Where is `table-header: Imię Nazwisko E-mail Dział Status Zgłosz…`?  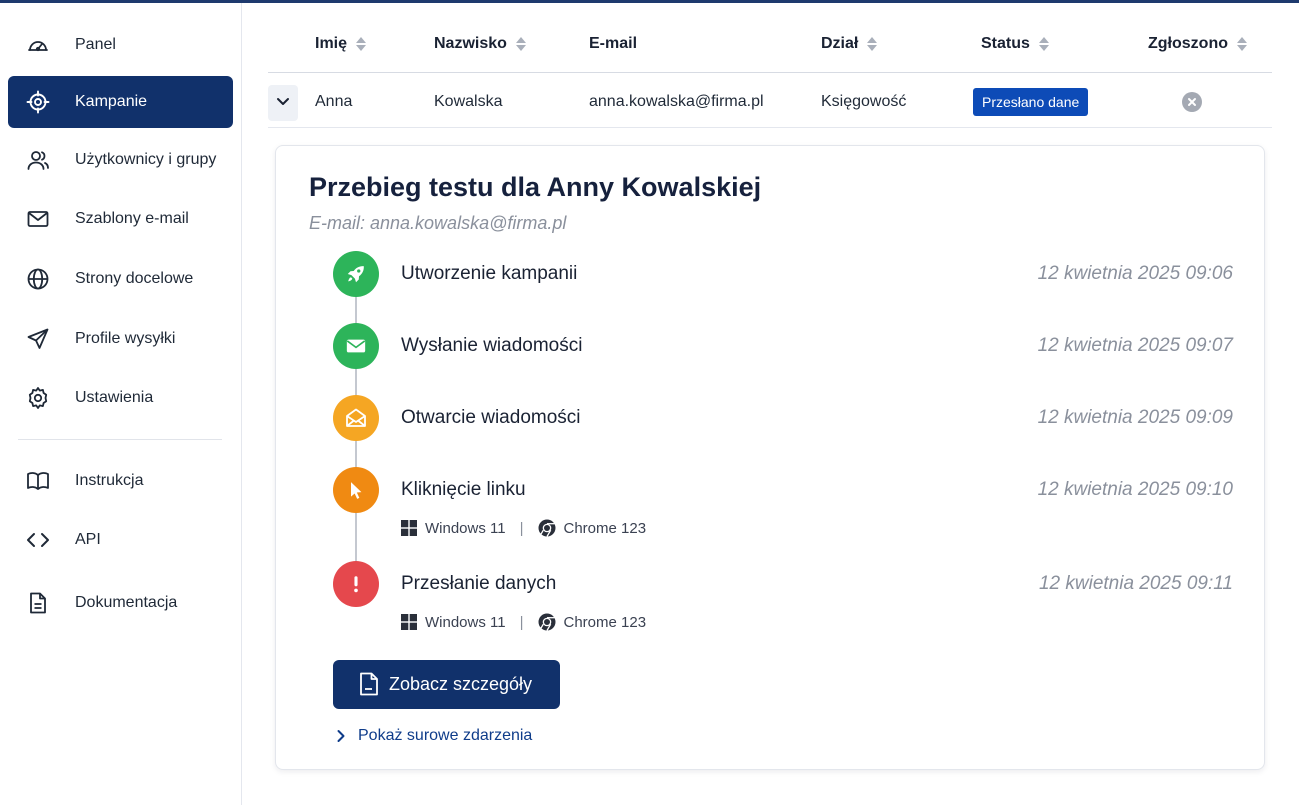
table-header: Imię Nazwisko E-mail Dział Status Zgłosz… is located at coordinates (770, 44).